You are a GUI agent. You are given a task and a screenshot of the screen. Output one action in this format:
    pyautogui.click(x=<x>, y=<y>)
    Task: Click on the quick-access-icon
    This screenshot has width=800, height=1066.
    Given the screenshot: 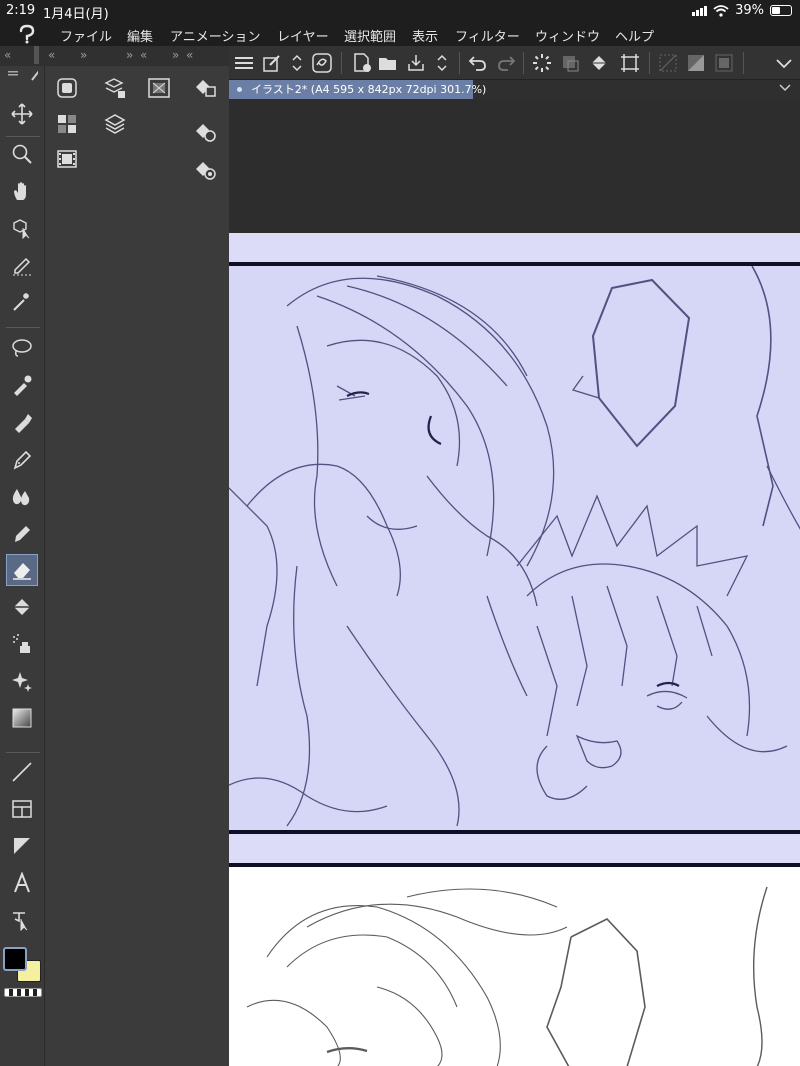 What is the action you would take?
    pyautogui.click(x=322, y=63)
    